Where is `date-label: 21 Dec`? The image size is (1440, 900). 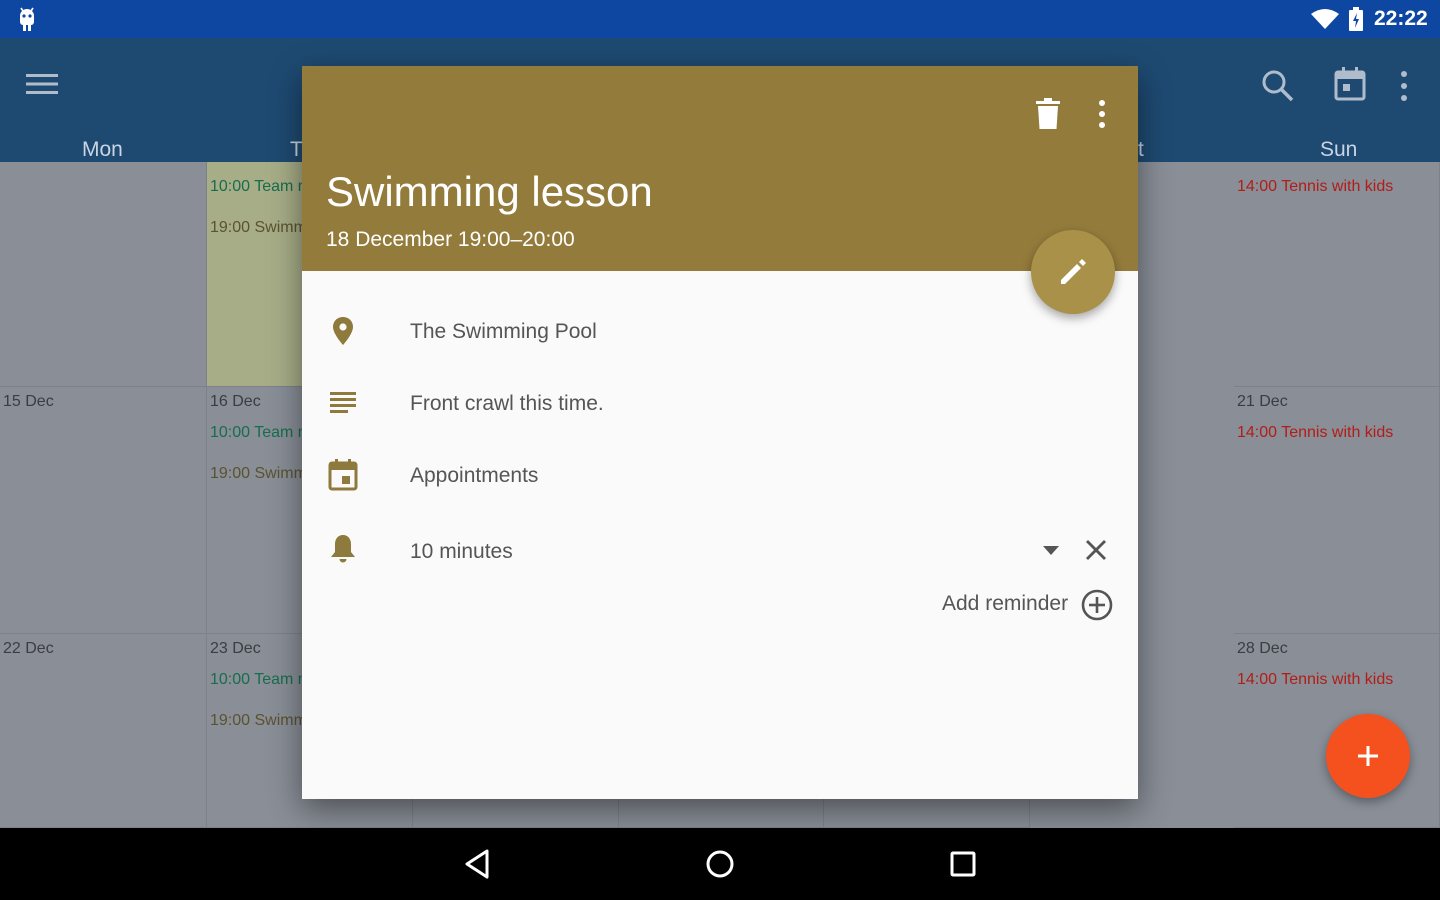 date-label: 21 Dec is located at coordinates (1262, 401).